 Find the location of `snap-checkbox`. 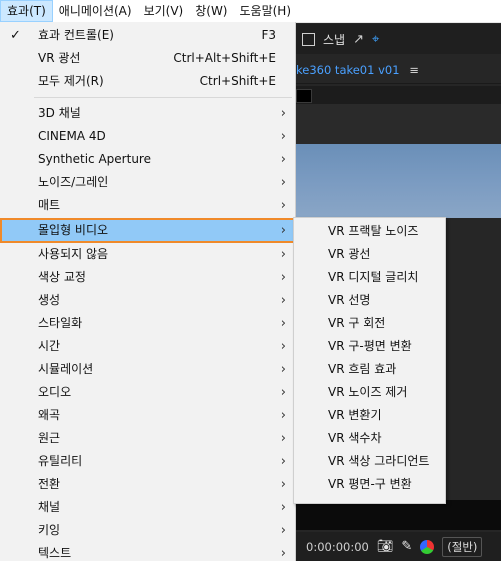

snap-checkbox is located at coordinates (308, 39).